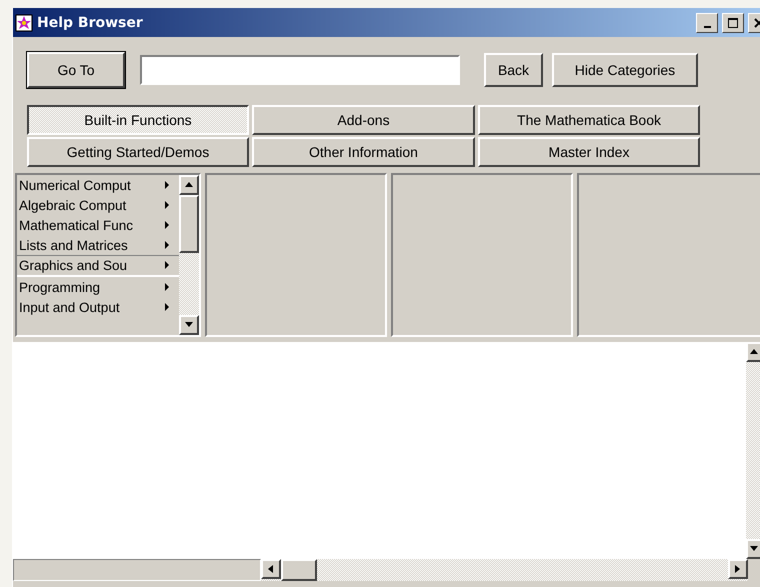 The height and width of the screenshot is (587, 760). Describe the element at coordinates (76, 70) in the screenshot. I see `go-to-button: Go To` at that location.